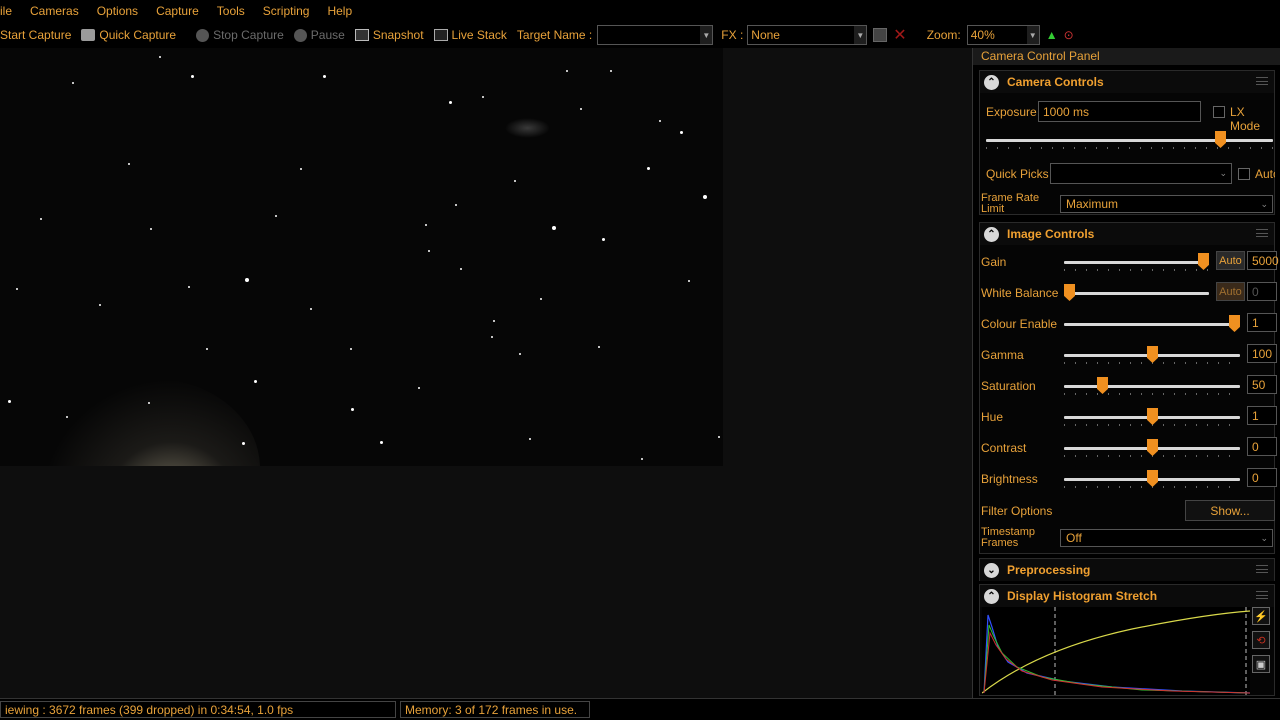 The height and width of the screenshot is (720, 1280). Describe the element at coordinates (1166, 204) in the screenshot. I see `frame-rate-select: Maximum ⌄` at that location.